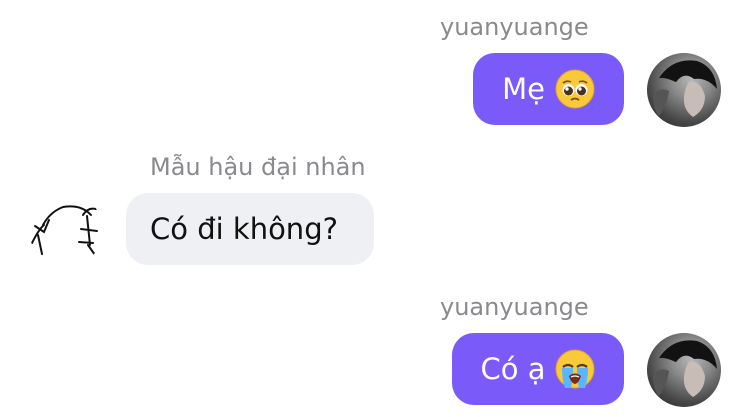 This screenshot has height=417, width=750. Describe the element at coordinates (523, 89) in the screenshot. I see `message-text: Mẹ` at that location.